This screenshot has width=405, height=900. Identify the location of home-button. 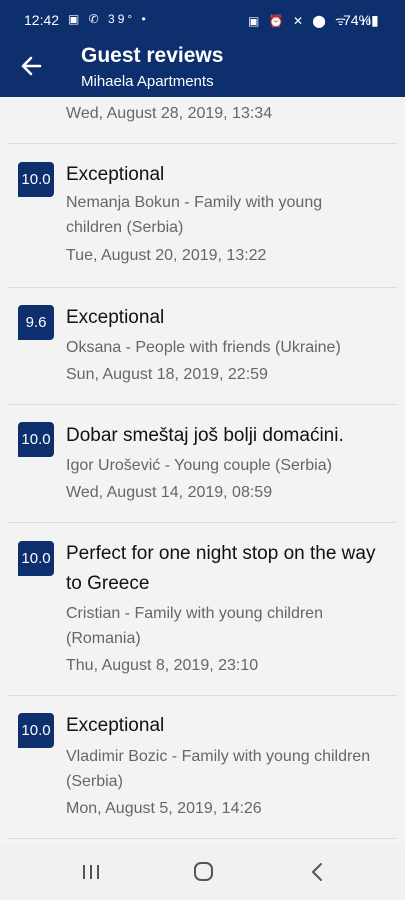
(203, 872).